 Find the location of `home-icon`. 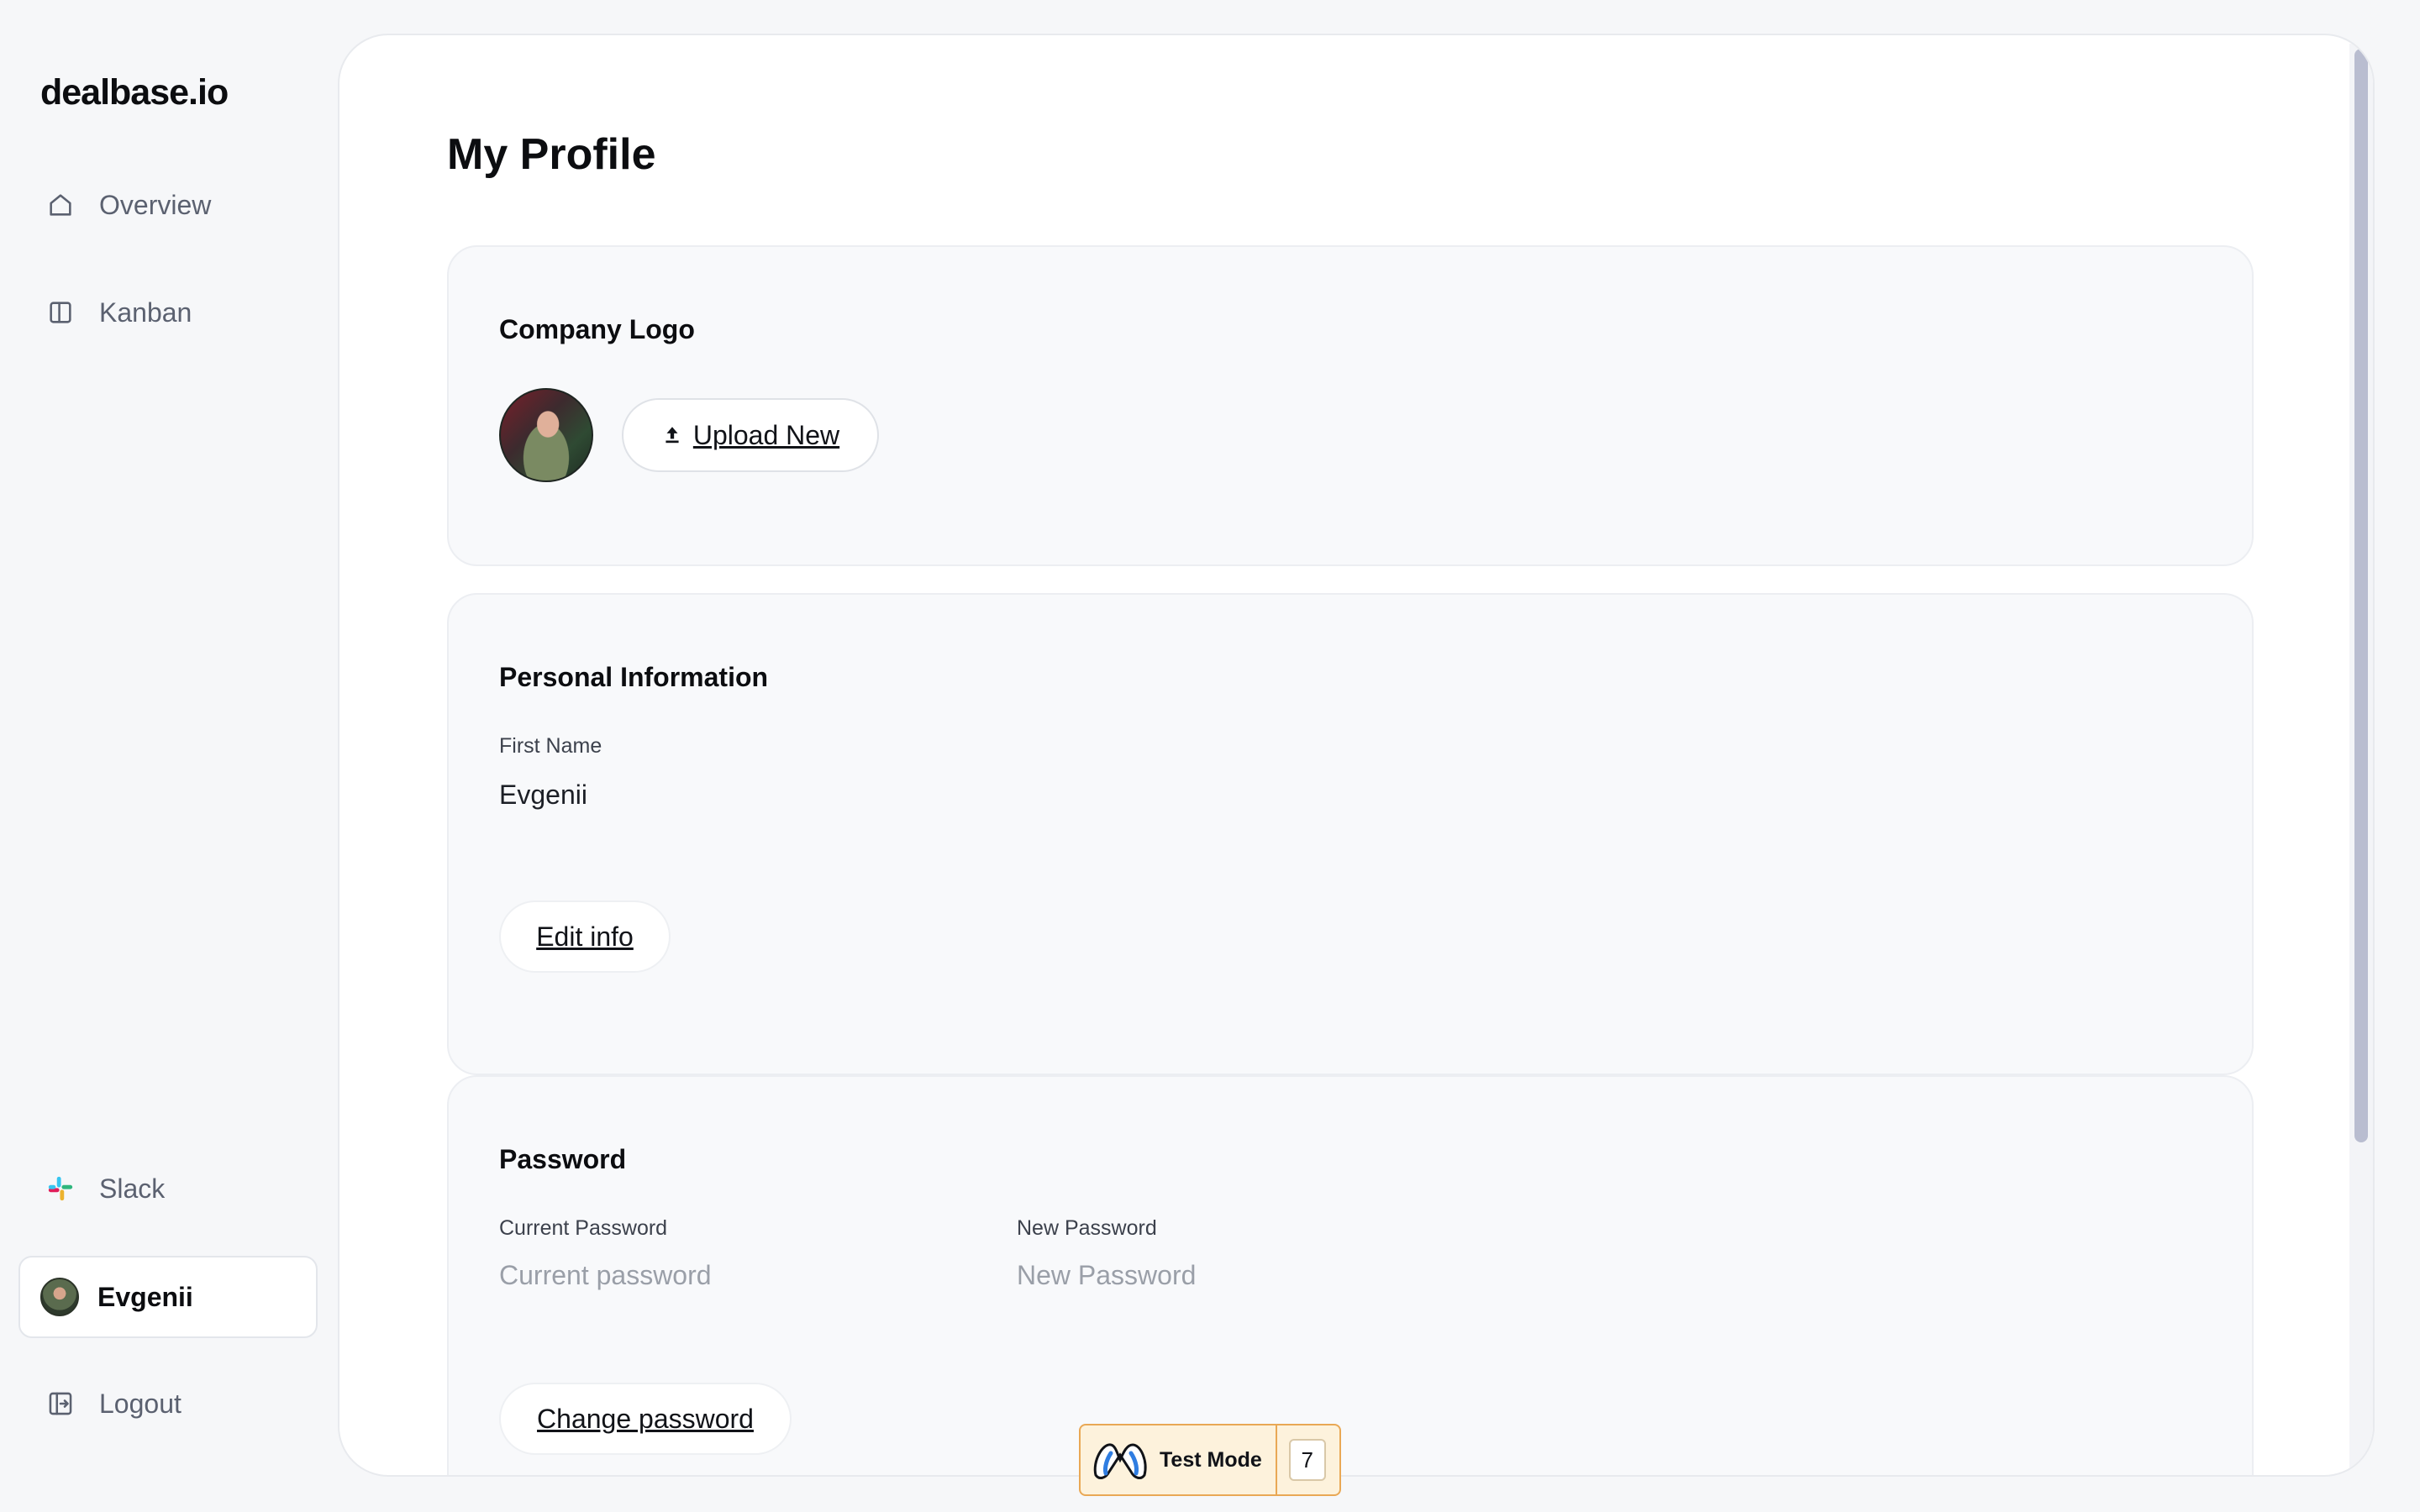

home-icon is located at coordinates (60, 205).